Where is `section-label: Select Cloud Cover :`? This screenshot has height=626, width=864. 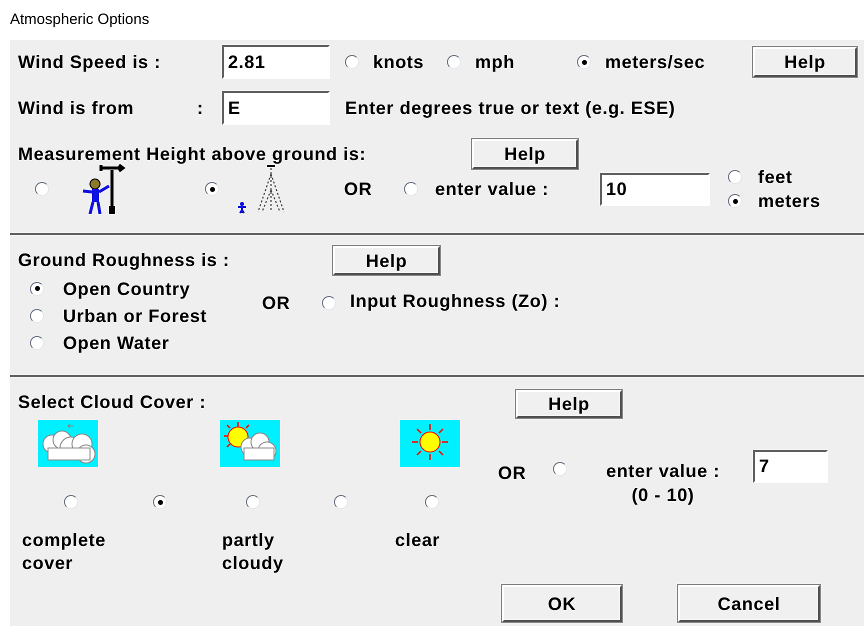
section-label: Select Cloud Cover : is located at coordinates (113, 403).